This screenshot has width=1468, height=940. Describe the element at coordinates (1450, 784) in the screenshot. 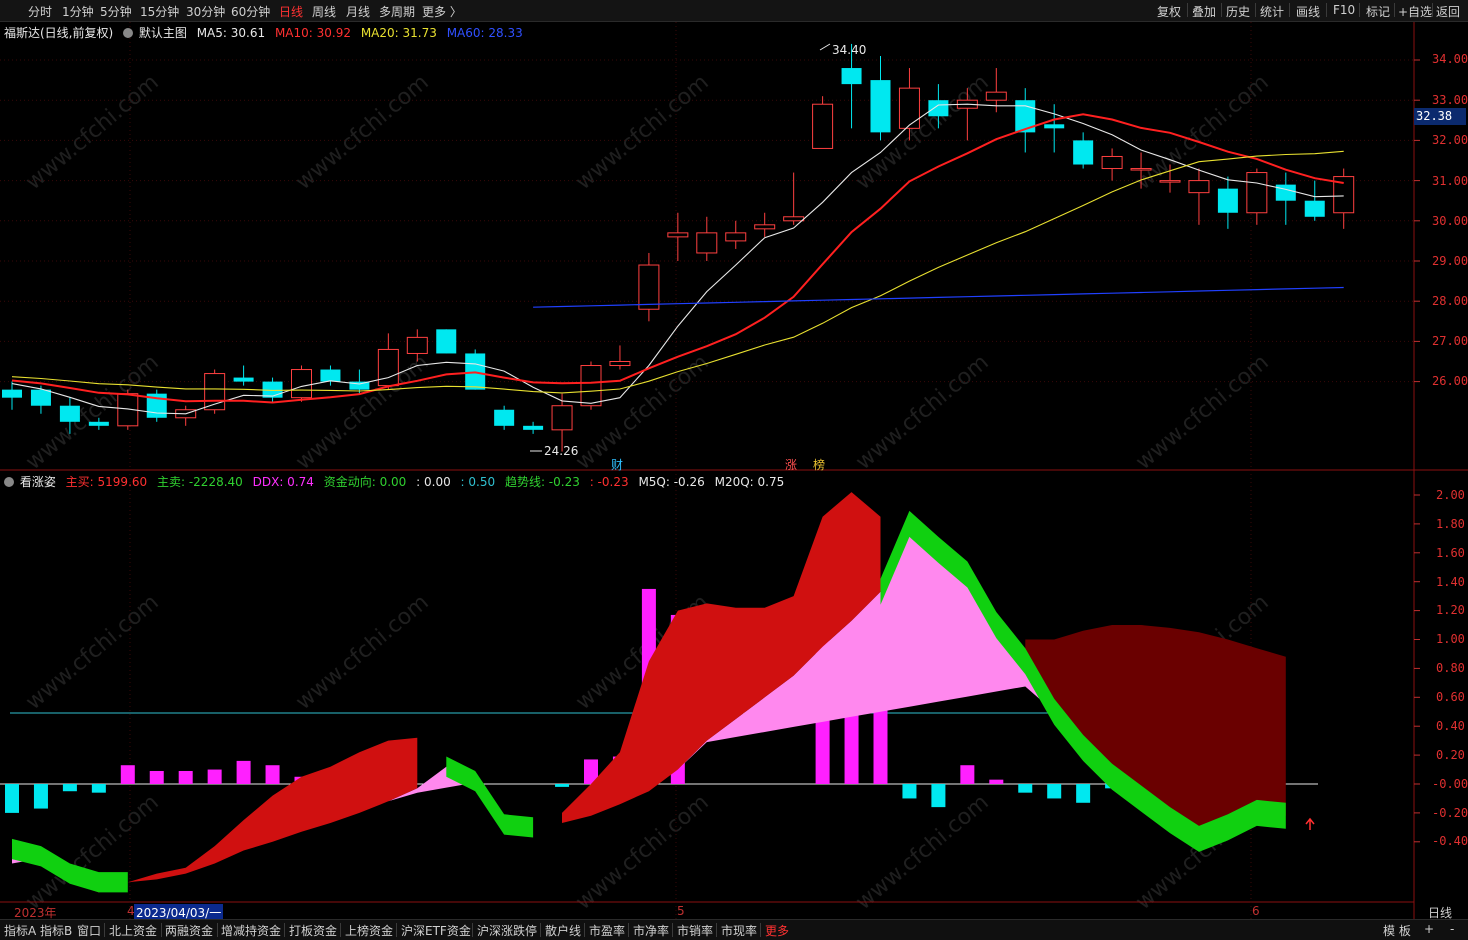

I see `ind-tick: -0.00` at that location.